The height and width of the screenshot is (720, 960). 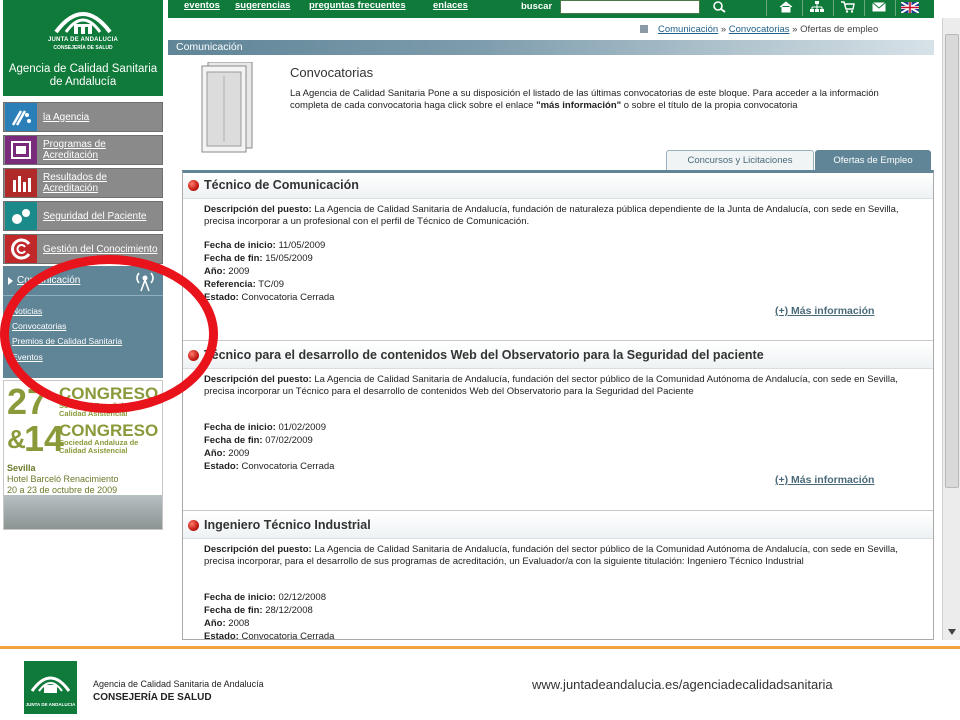 I want to click on sidebar-item-label: Programas de Acreditación, so click(x=74, y=150).